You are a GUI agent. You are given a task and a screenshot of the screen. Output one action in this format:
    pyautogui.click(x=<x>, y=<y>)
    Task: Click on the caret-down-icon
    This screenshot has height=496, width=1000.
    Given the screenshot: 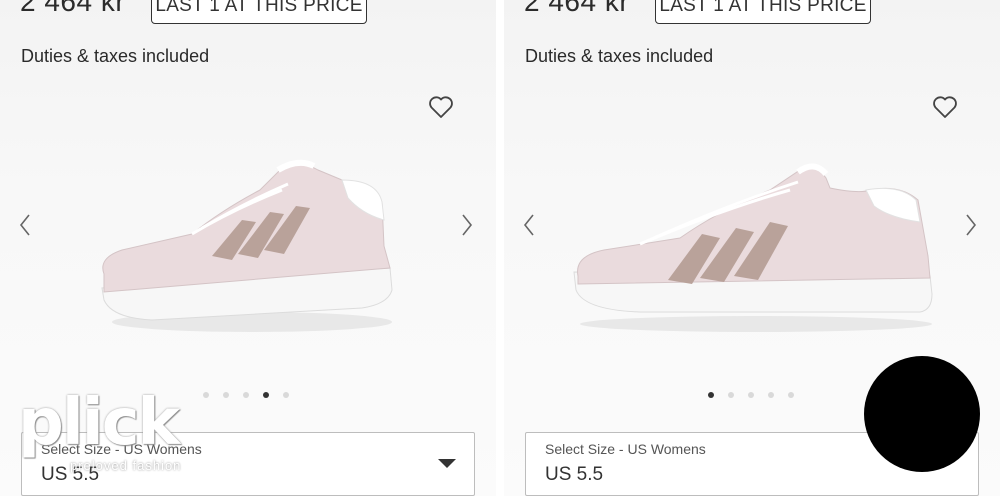 What is the action you would take?
    pyautogui.click(x=447, y=463)
    